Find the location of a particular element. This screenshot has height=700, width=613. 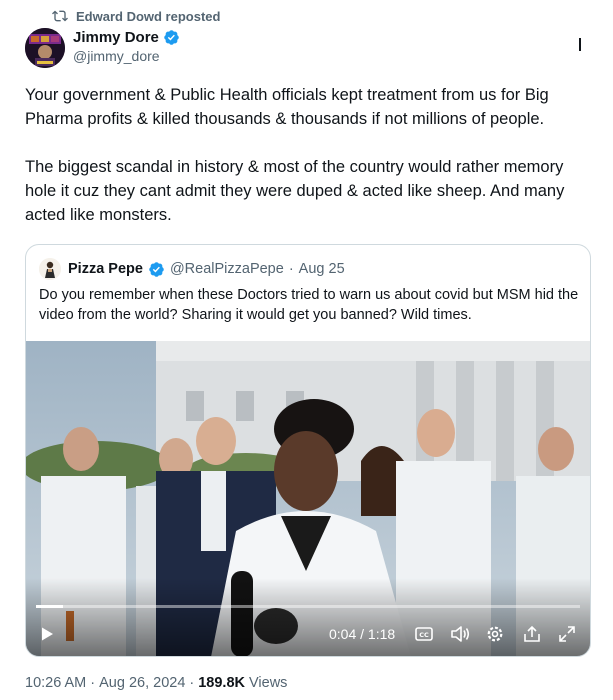

svg-text: CC is located at coordinates (424, 635).